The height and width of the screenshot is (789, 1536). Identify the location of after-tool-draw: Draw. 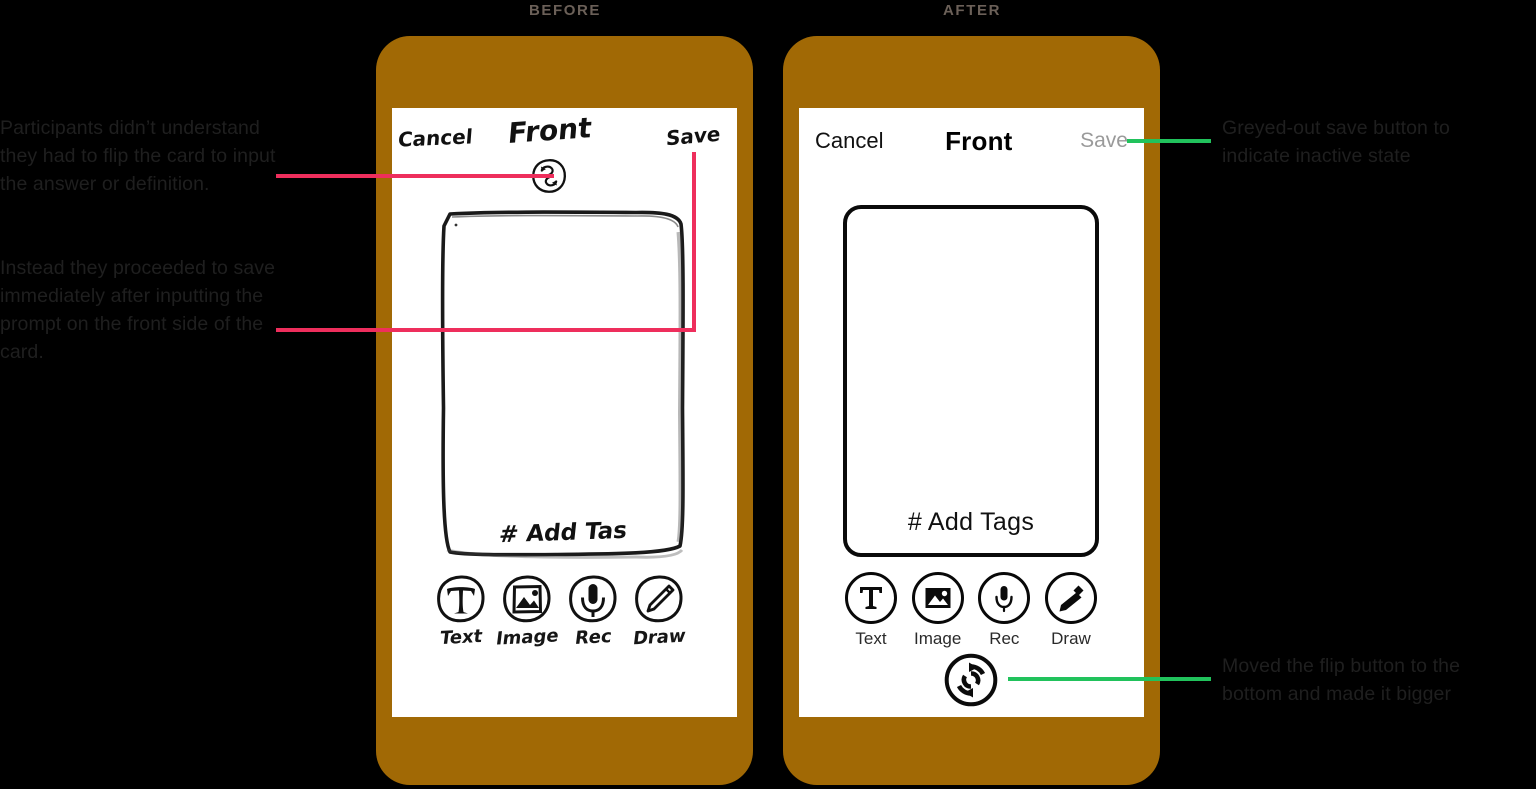
(1071, 610).